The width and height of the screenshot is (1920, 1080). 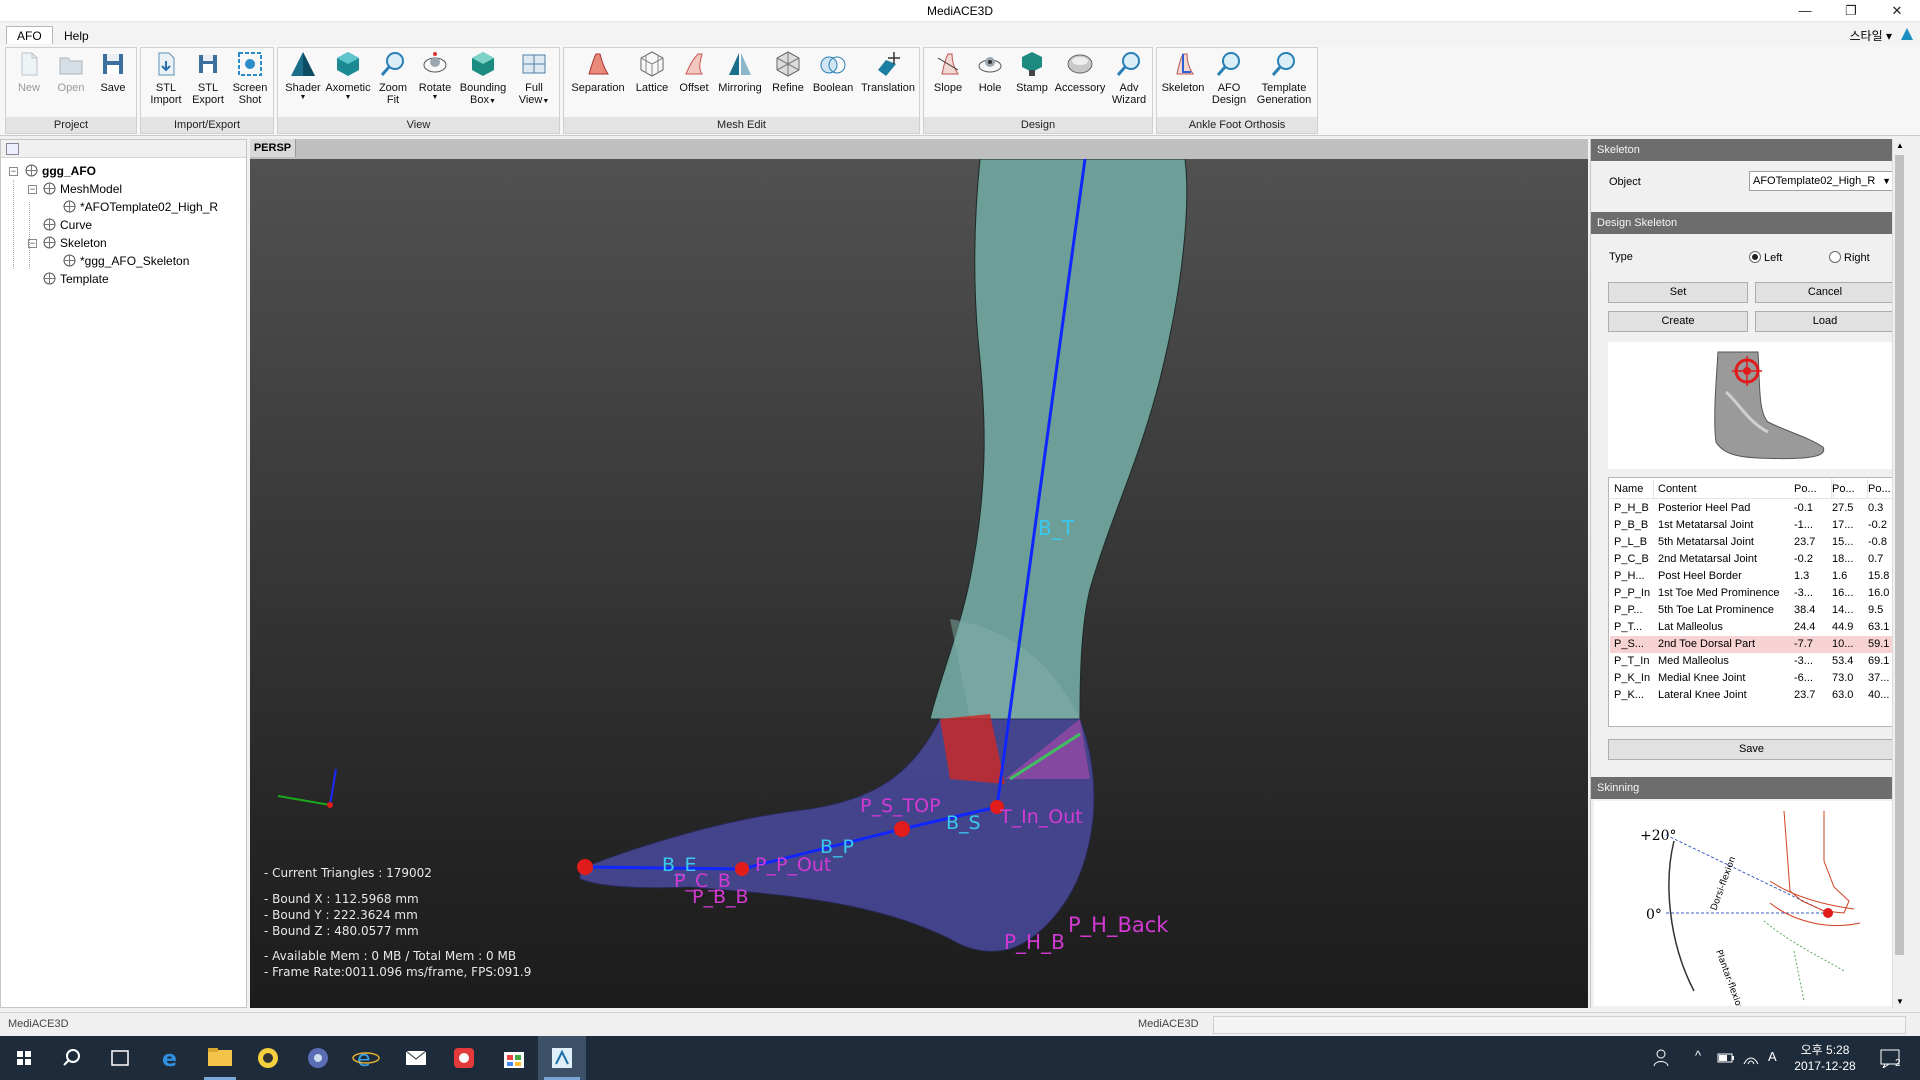 I want to click on tree-node-skeleton-item: *ggg_AFO_Skeleton, so click(x=126, y=261).